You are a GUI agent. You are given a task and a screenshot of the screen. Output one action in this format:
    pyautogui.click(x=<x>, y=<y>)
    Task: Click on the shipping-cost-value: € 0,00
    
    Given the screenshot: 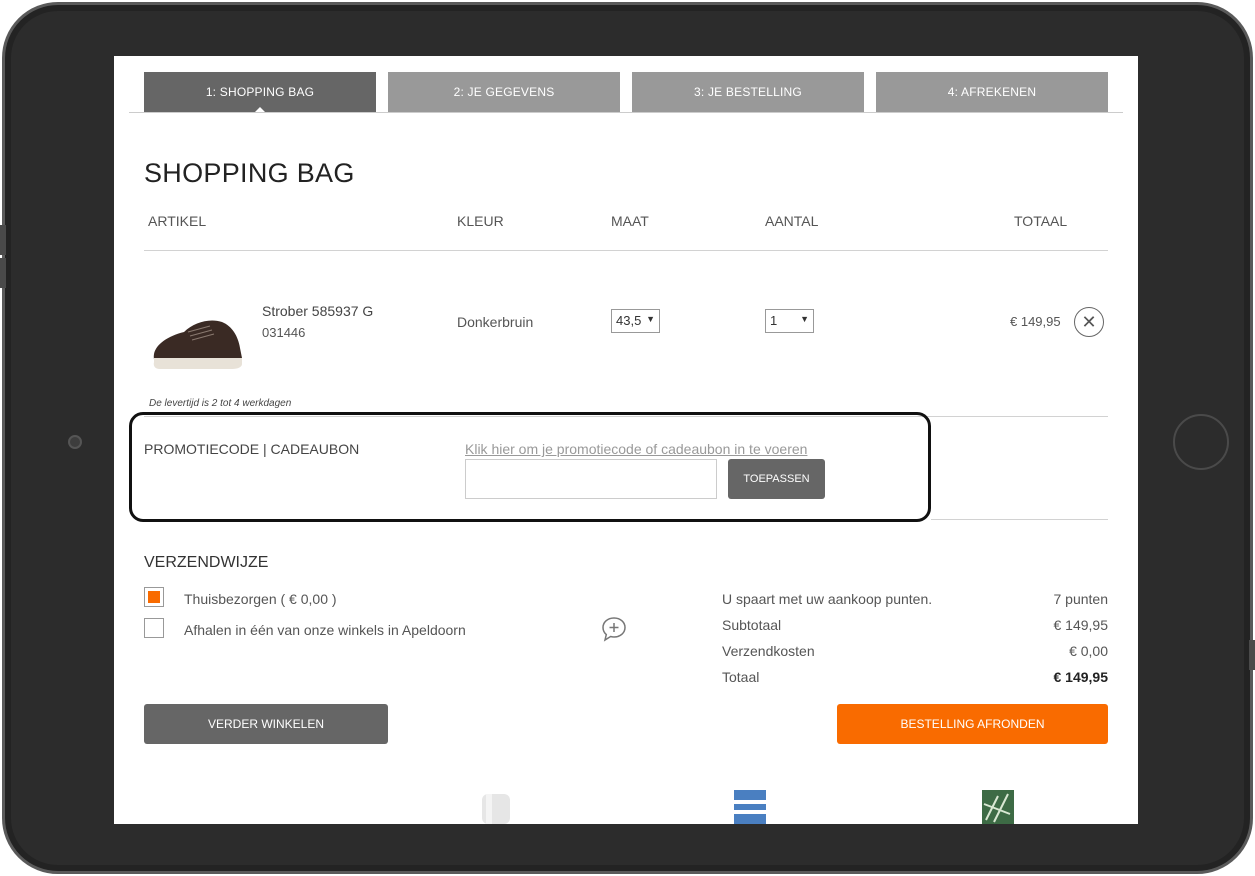 What is the action you would take?
    pyautogui.click(x=1088, y=651)
    